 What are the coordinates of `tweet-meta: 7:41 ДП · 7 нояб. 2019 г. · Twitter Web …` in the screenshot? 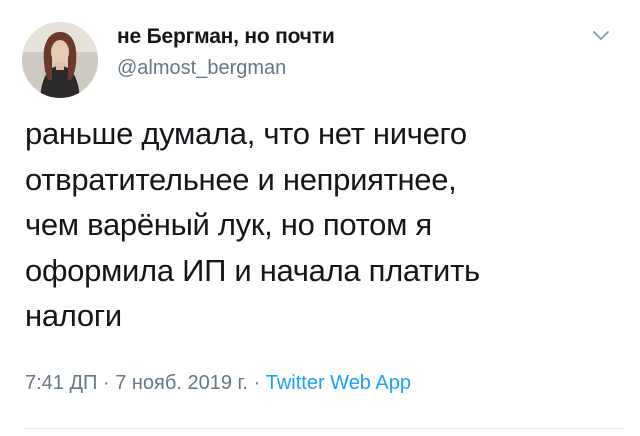 It's located at (218, 383).